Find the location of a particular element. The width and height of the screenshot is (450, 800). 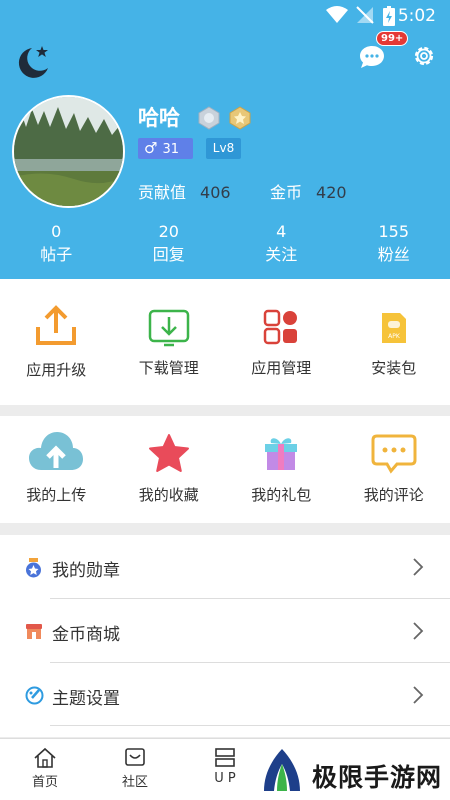

divider is located at coordinates (250, 725).